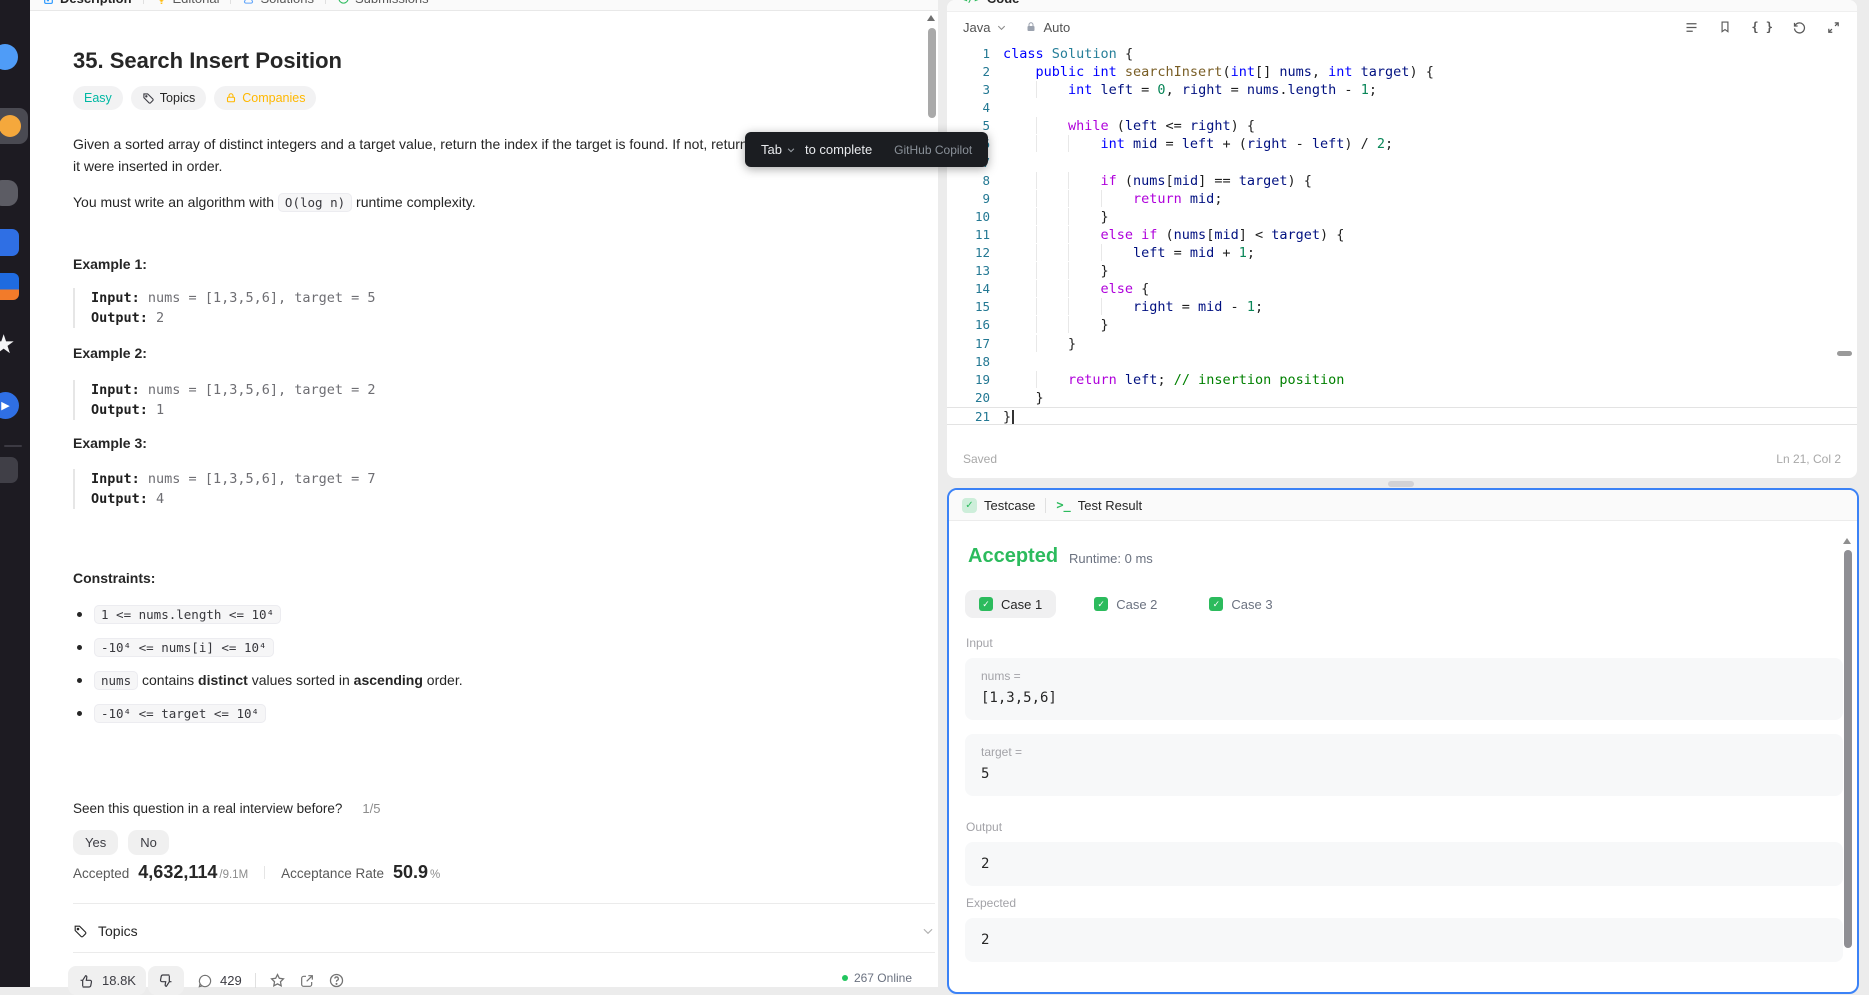 This screenshot has height=995, width=1869. Describe the element at coordinates (867, 149) in the screenshot. I see `copilot-tooltip: Tab to complete GitHub Copilot` at that location.